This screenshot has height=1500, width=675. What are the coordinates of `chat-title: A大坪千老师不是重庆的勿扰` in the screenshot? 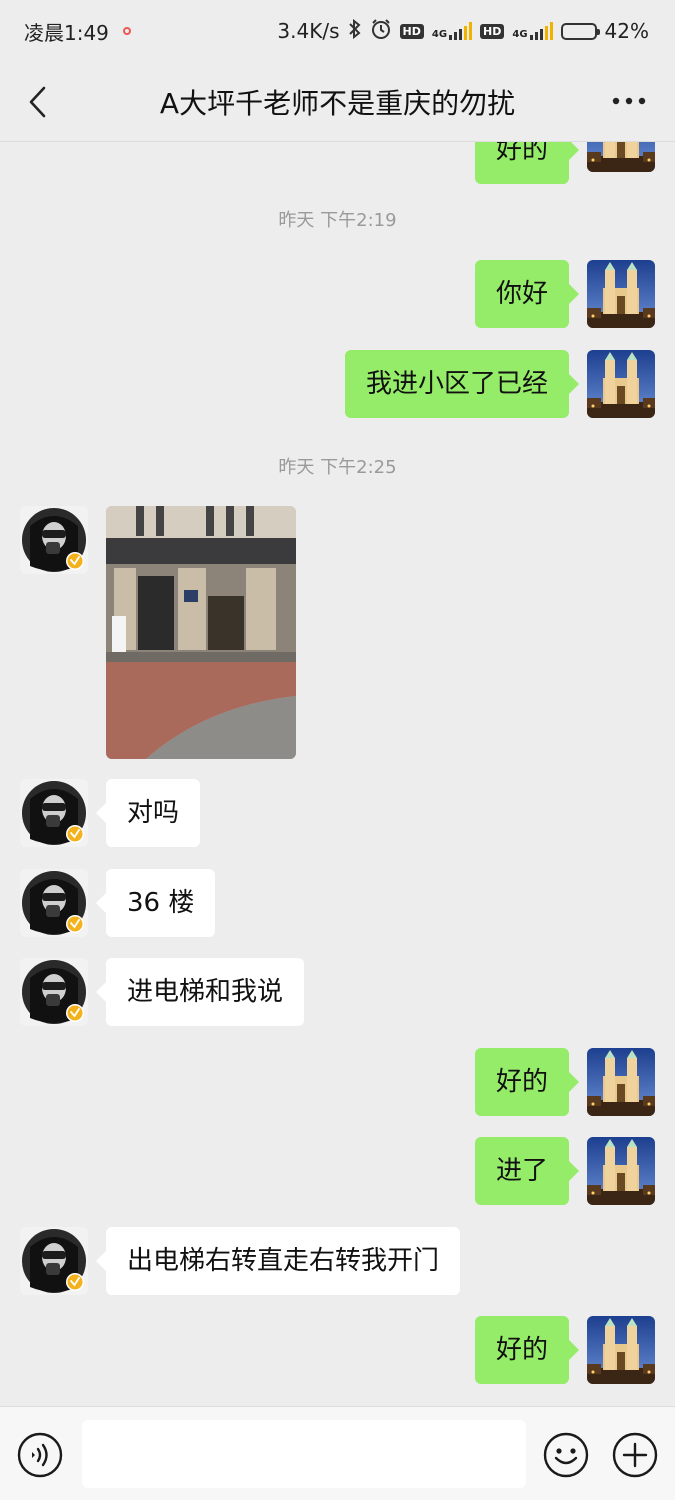 It's located at (337, 103).